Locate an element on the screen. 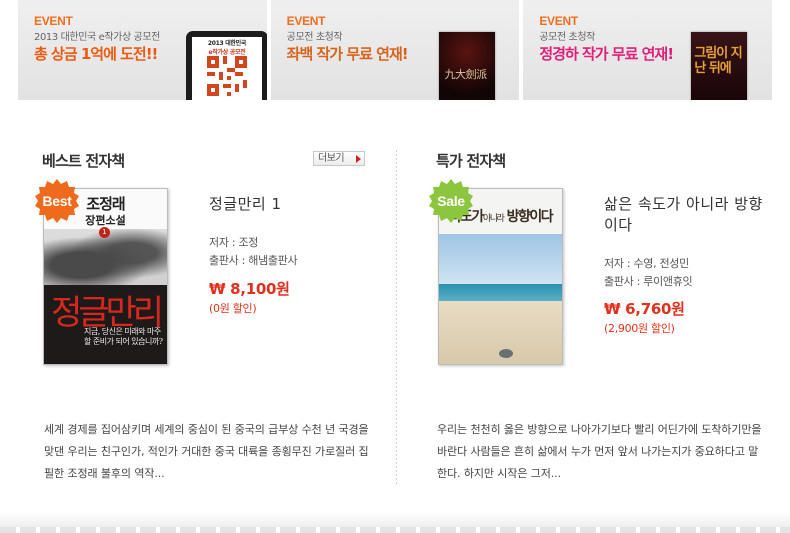 Image resolution: width=790 pixels, height=533 pixels. book-price: ₩ 8,100원 is located at coordinates (249, 289).